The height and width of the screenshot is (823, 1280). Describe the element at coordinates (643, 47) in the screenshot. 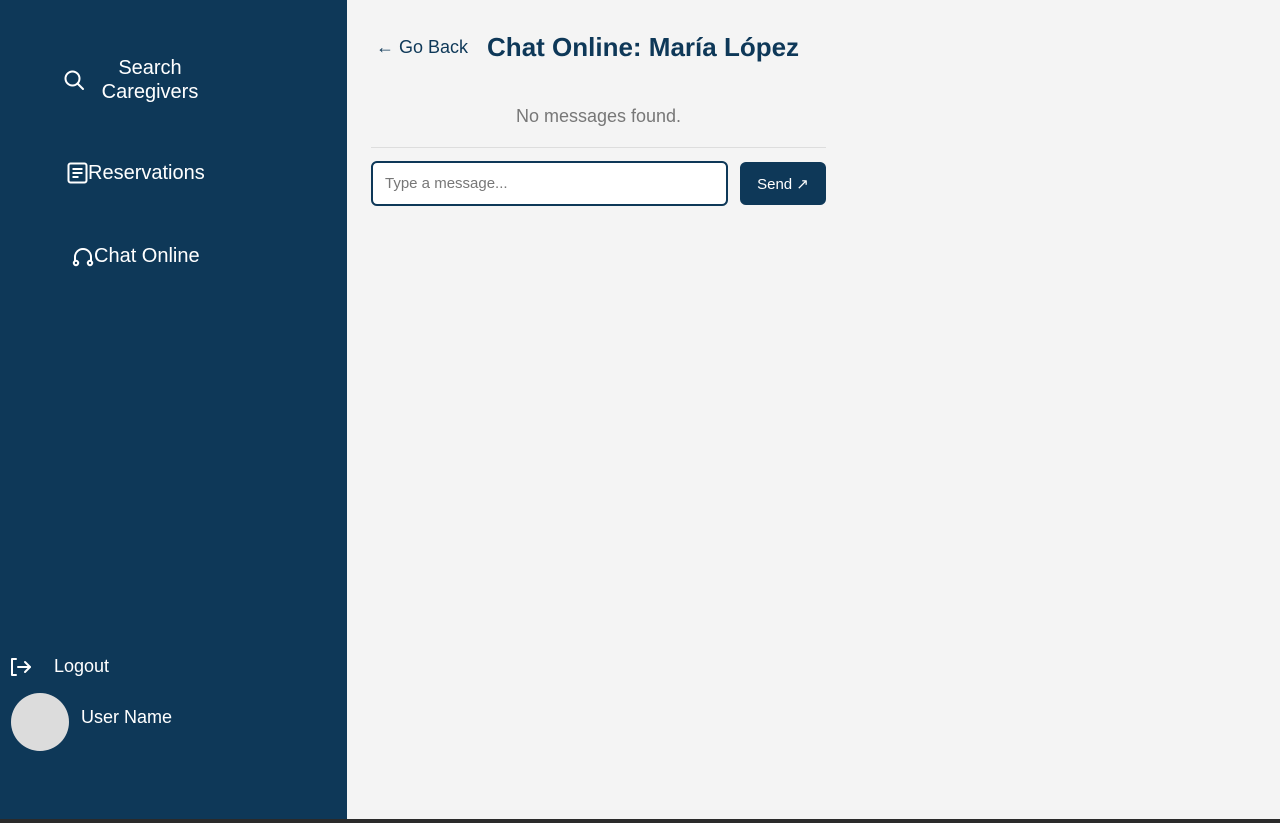

I see `page-title: Chat Online: María López` at that location.